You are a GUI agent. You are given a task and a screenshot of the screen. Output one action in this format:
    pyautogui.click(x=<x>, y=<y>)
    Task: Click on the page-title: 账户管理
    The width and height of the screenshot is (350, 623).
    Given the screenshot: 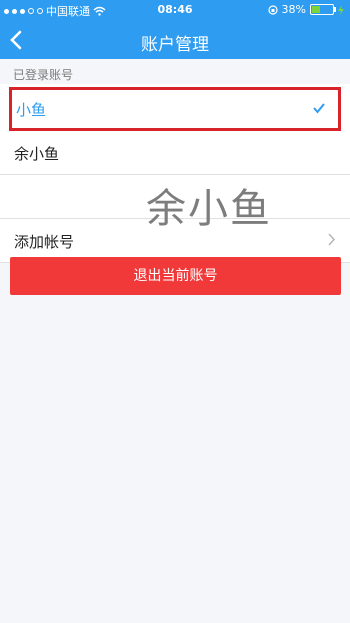 What is the action you would take?
    pyautogui.click(x=175, y=45)
    